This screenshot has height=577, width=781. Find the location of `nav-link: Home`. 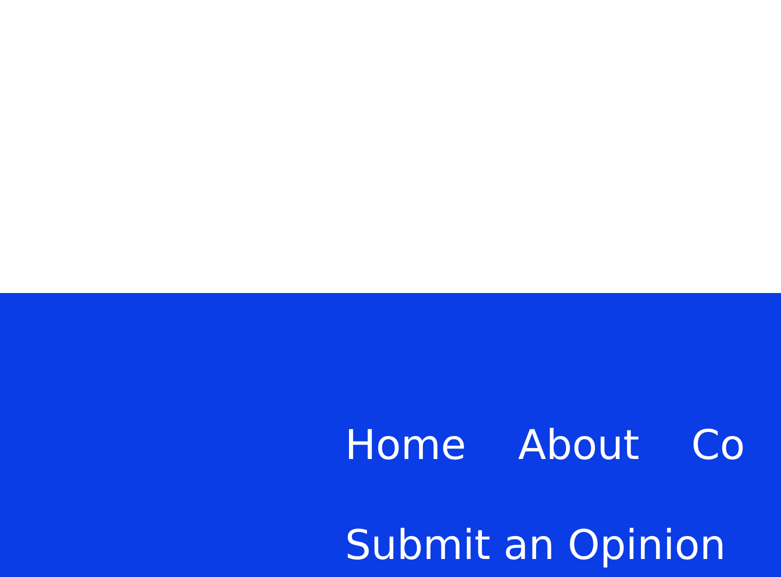

nav-link: Home is located at coordinates (405, 445).